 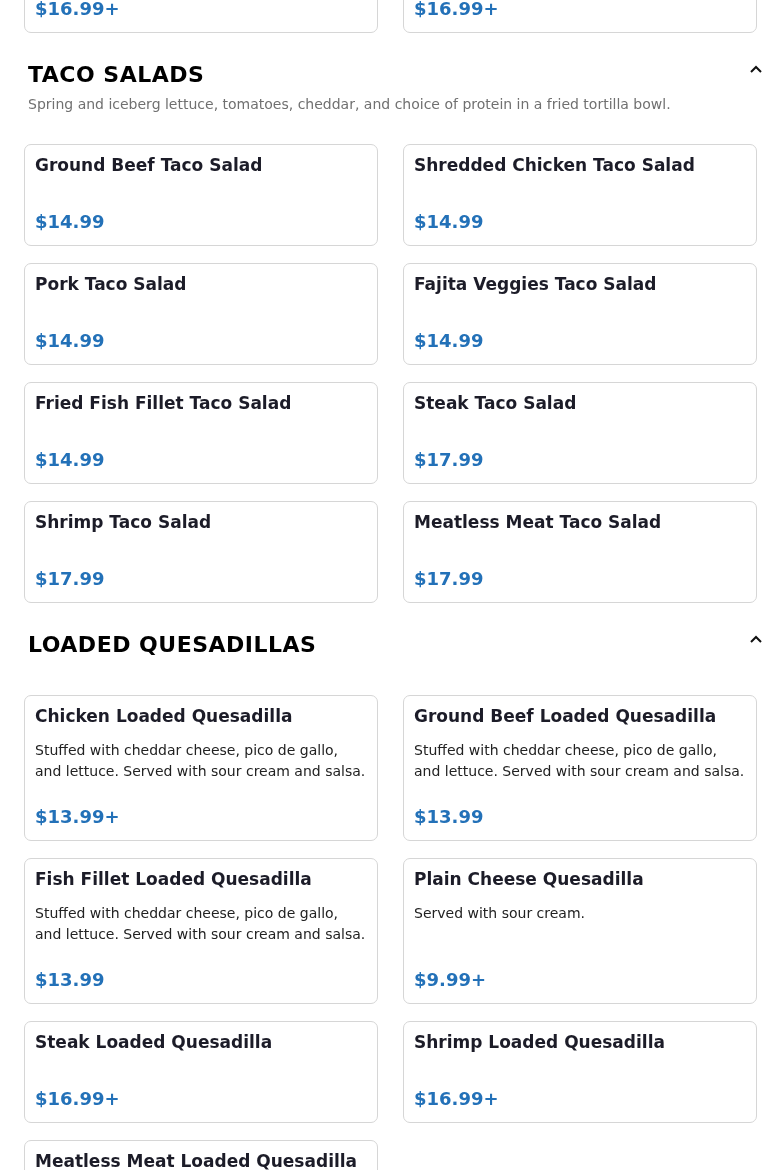 What do you see at coordinates (149, 165) in the screenshot?
I see `item-name: Ground Beef Taco Salad` at bounding box center [149, 165].